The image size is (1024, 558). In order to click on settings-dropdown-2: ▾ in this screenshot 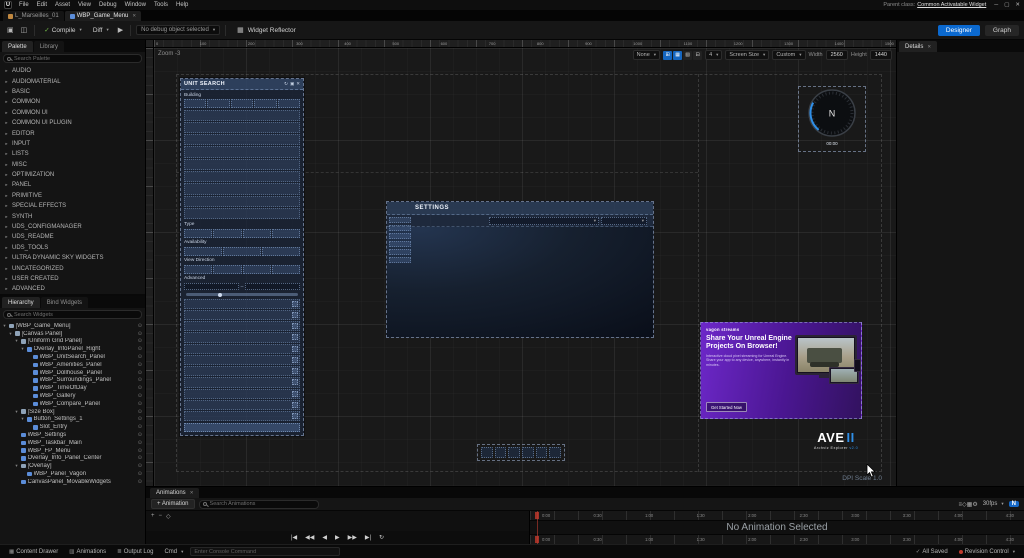, I will do `click(624, 220)`.